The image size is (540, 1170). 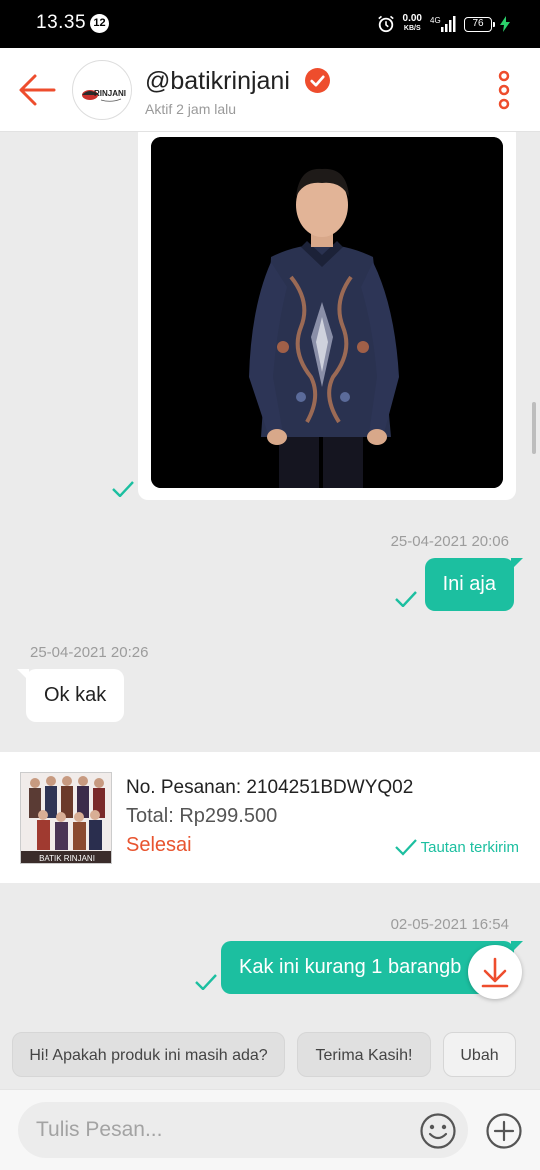 I want to click on status-indicators: 0.00 KB/S 4G 76, so click(x=443, y=24).